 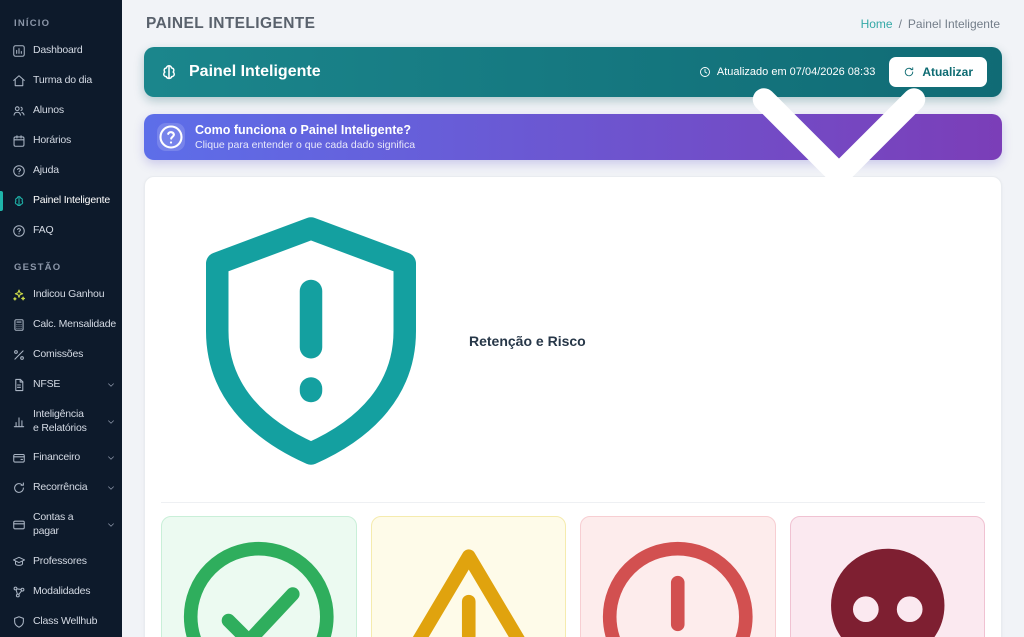 What do you see at coordinates (303, 130) in the screenshot?
I see `help-banner-title: Como funciona o Painel Inteligente?` at bounding box center [303, 130].